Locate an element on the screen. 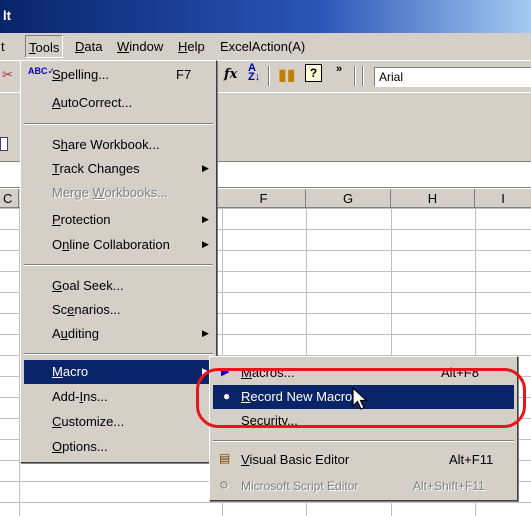  menu-edit-fragment: t is located at coordinates (3, 46).